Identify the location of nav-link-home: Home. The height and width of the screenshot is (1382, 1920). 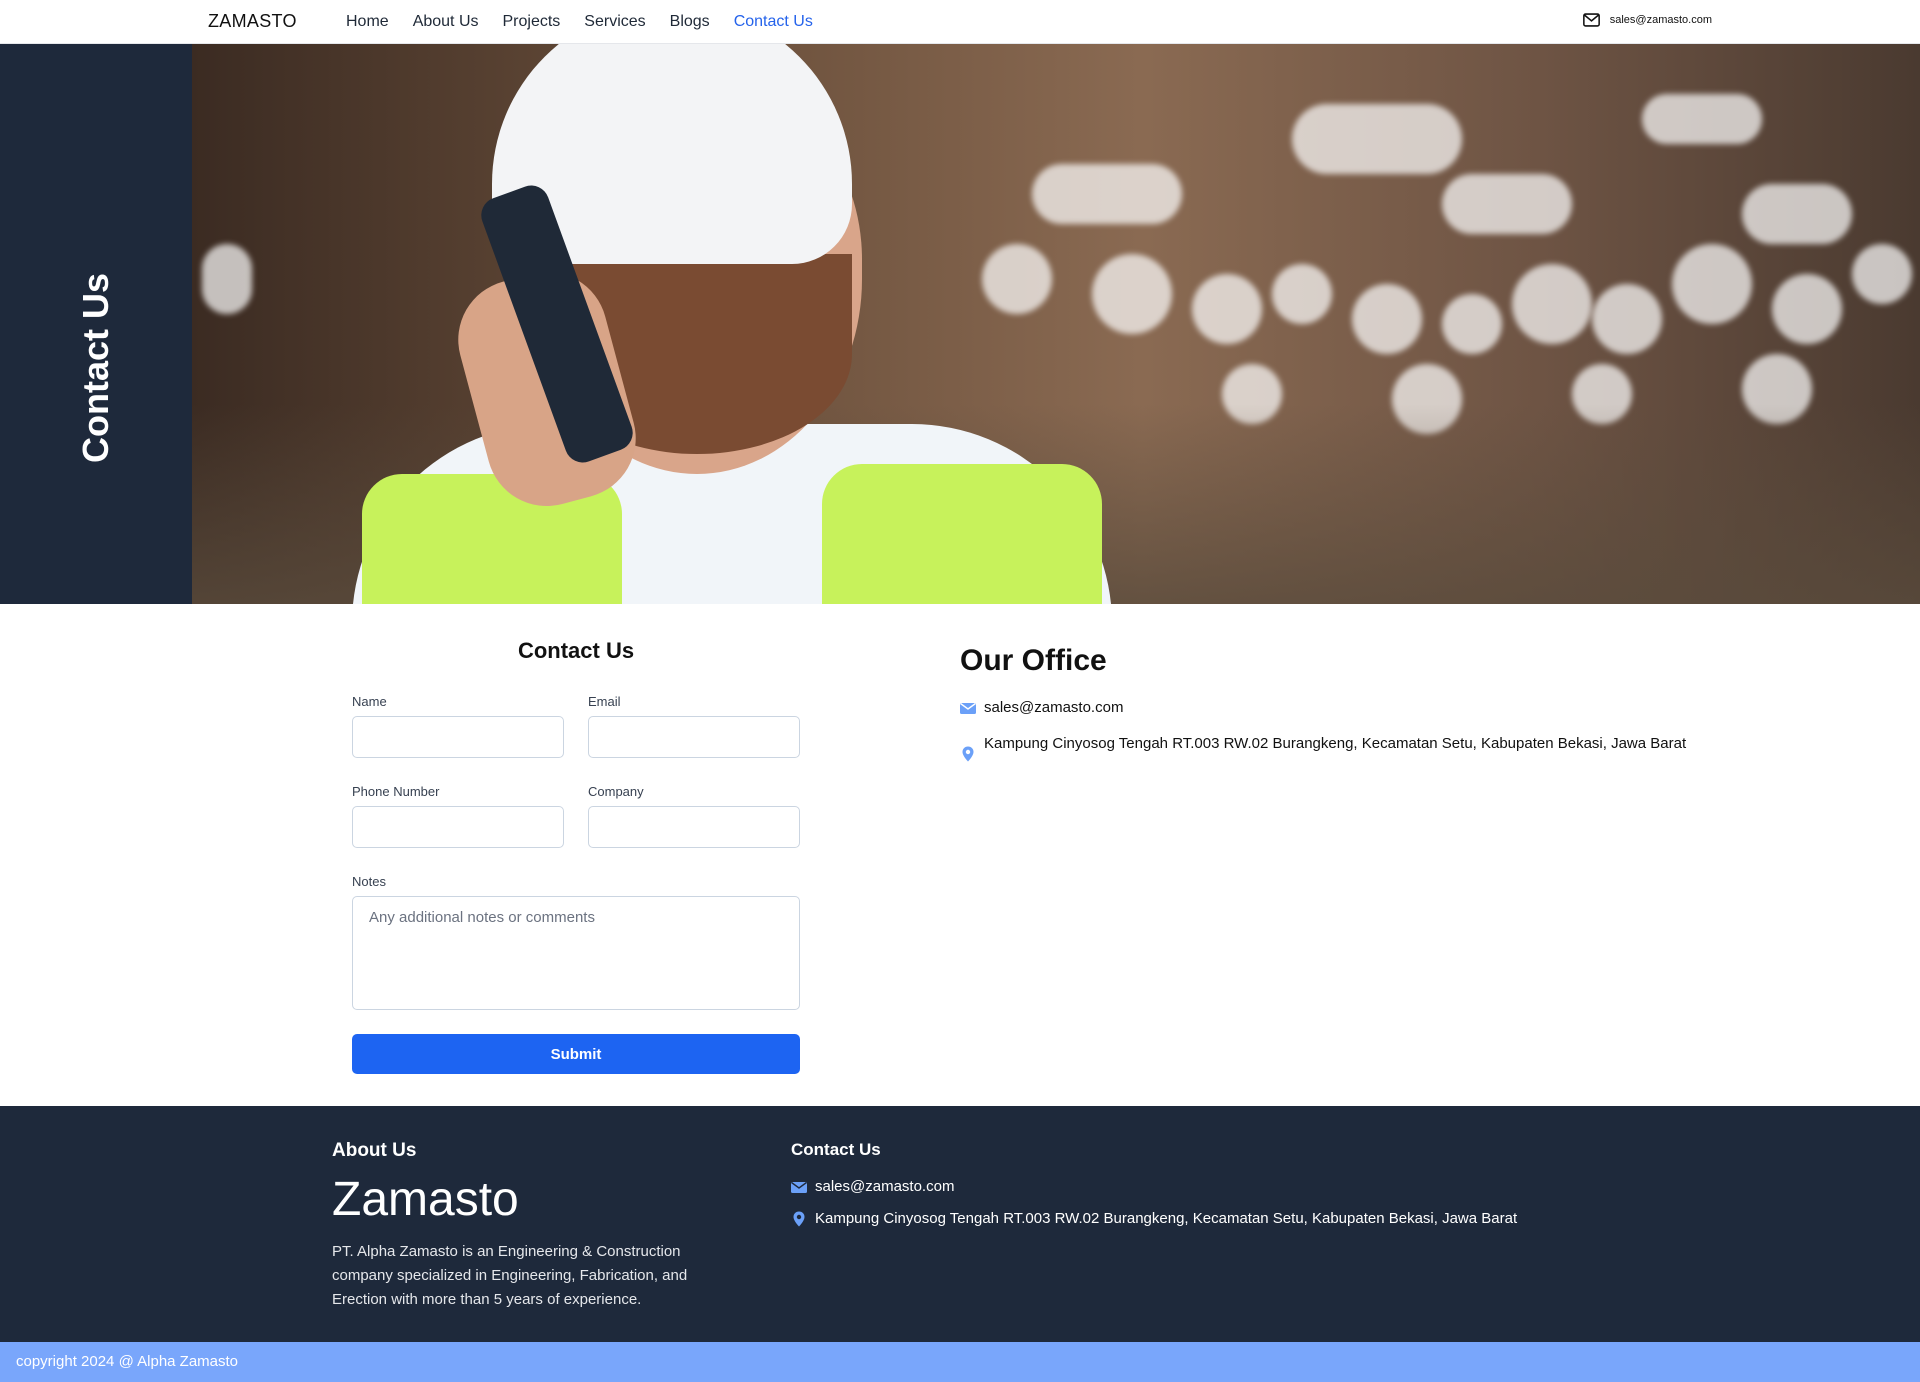
(367, 22).